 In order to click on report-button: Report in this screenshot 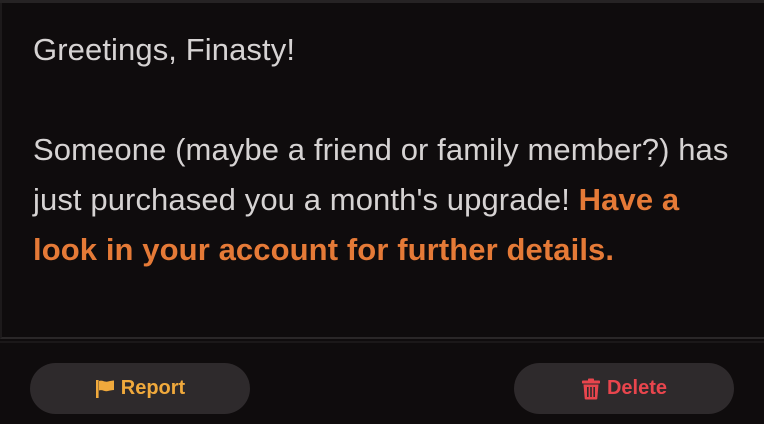, I will do `click(140, 388)`.